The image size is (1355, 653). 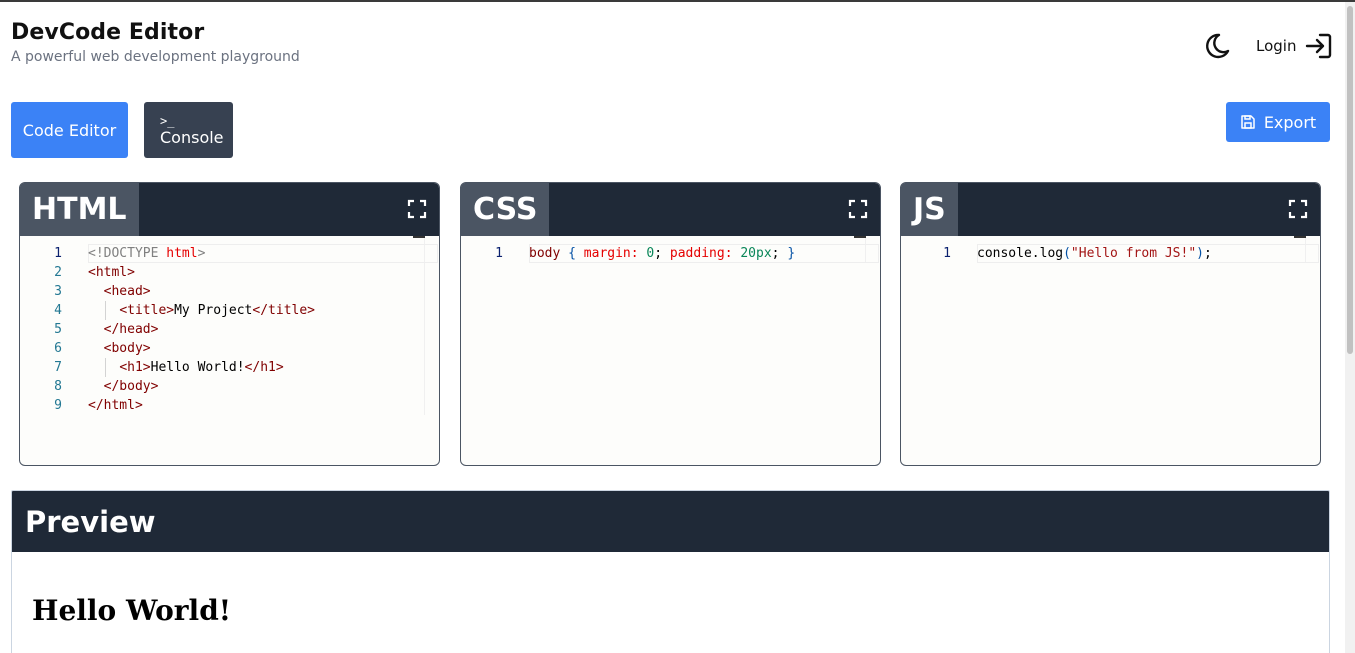 What do you see at coordinates (58, 386) in the screenshot?
I see `line-number: 8` at bounding box center [58, 386].